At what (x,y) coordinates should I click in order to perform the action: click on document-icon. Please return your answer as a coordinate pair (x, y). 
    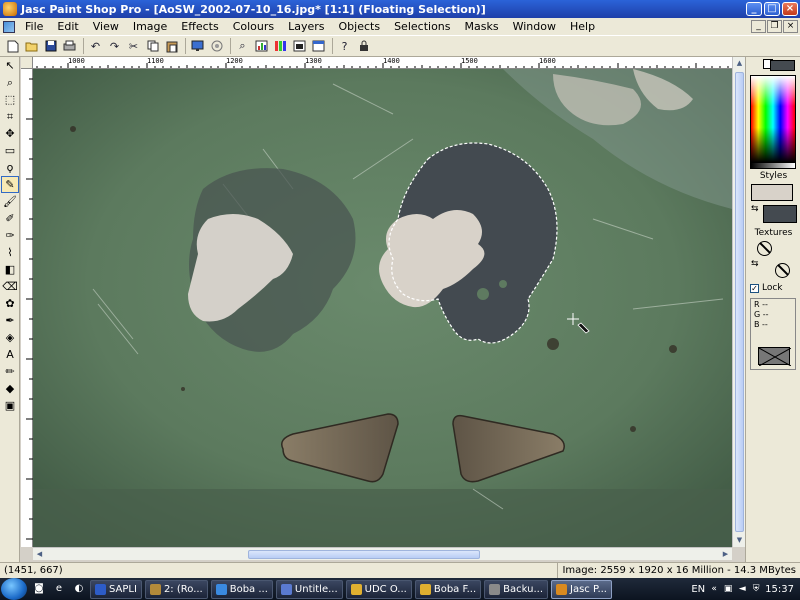
    Looking at the image, I should click on (9, 26).